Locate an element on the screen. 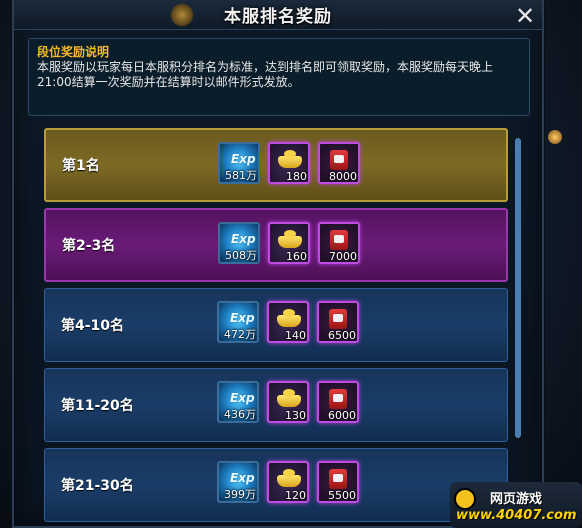 The image size is (582, 528). ingot-amount: 180 is located at coordinates (296, 176).